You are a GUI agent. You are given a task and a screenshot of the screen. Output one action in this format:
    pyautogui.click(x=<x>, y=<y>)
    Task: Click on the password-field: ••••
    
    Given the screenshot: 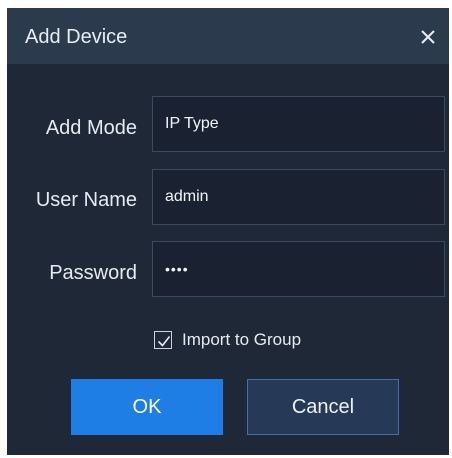 What is the action you would take?
    pyautogui.click(x=298, y=269)
    